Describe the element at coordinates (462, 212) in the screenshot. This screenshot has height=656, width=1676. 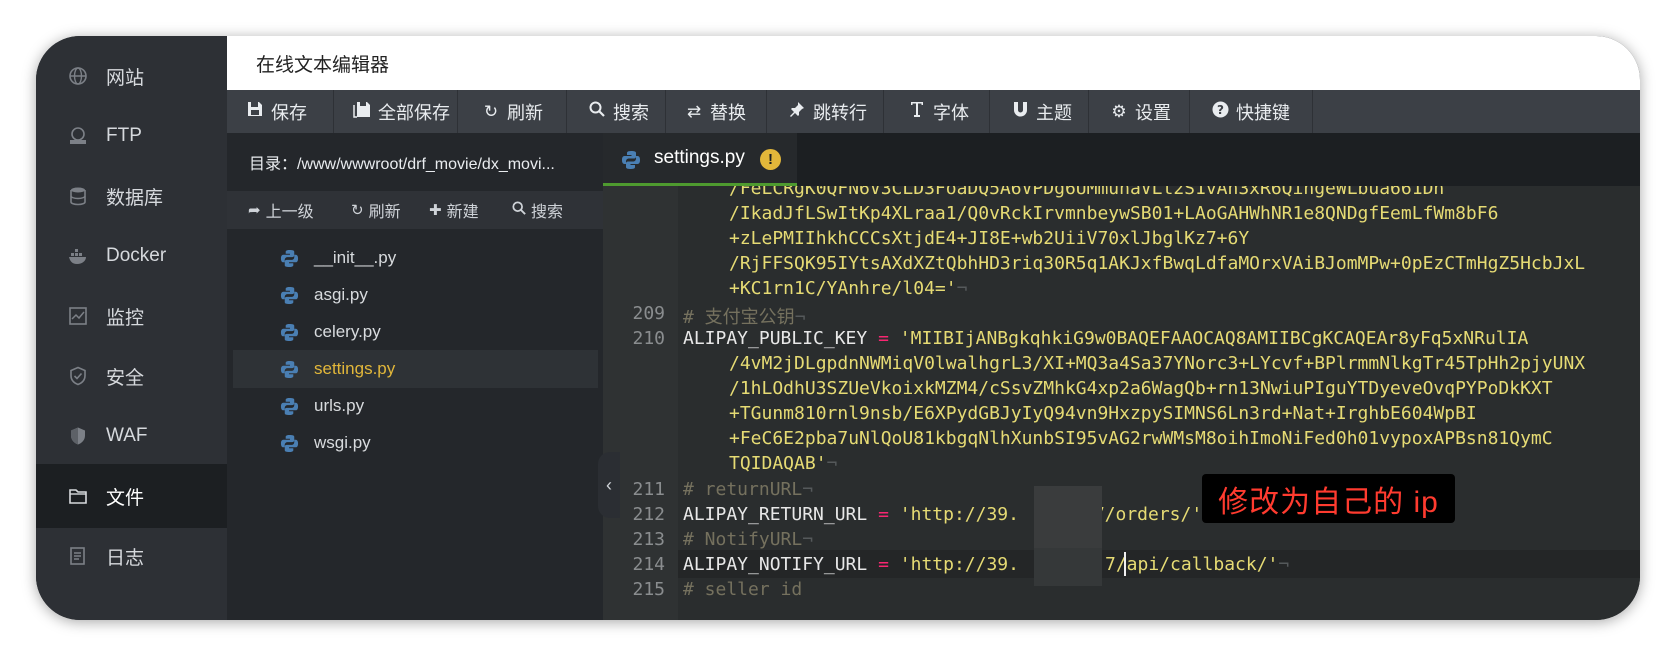
I see `new-file-label: 新建` at that location.